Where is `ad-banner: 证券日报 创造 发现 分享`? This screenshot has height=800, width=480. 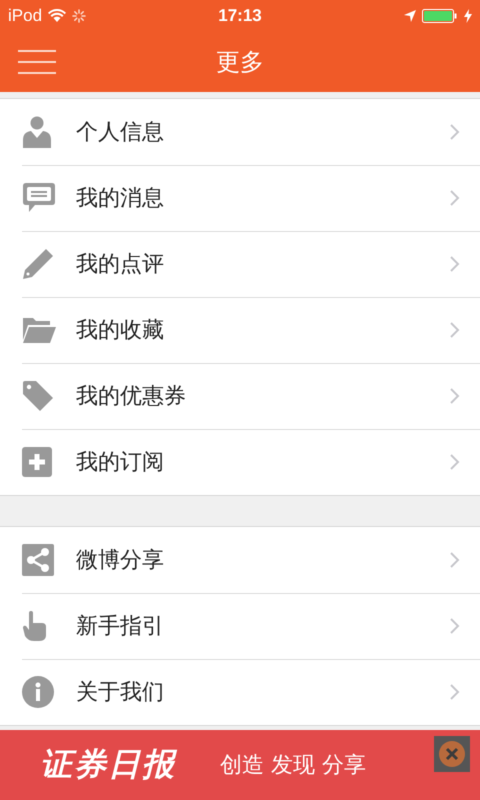
ad-banner: 证券日报 创造 发现 分享 is located at coordinates (240, 765).